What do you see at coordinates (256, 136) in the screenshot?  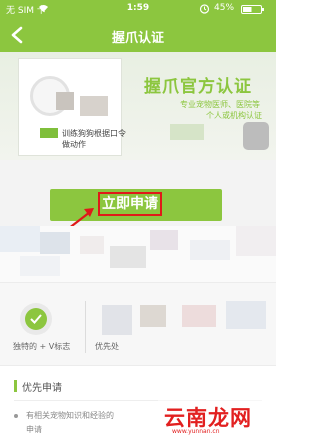 I see `app-badge-icon` at bounding box center [256, 136].